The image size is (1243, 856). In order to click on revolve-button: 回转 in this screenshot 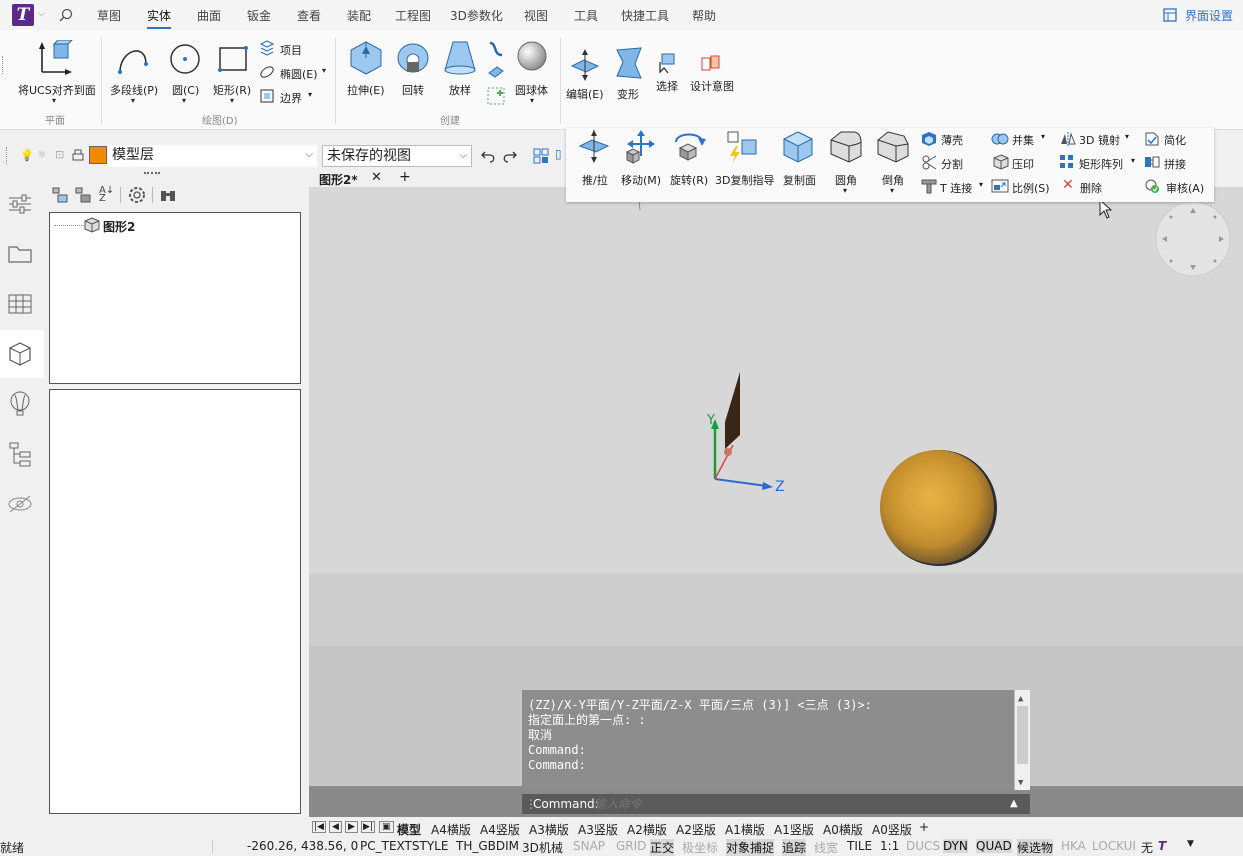, I will do `click(413, 90)`.